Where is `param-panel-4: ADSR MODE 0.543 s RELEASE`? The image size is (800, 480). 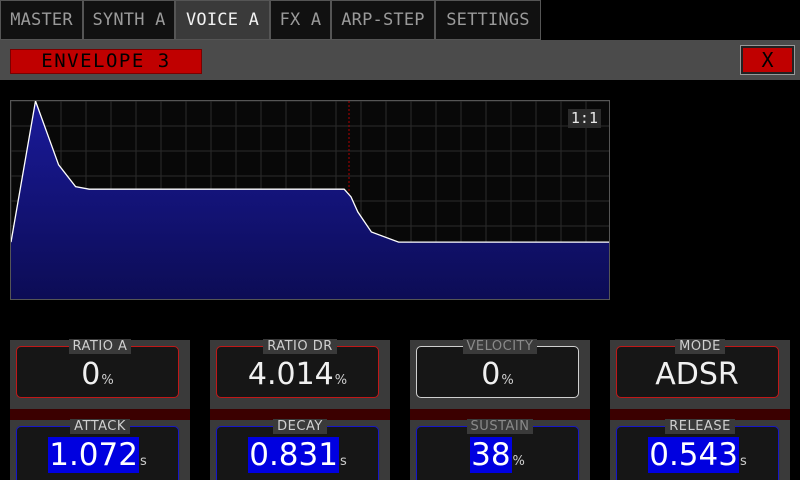 param-panel-4: ADSR MODE 0.543 s RELEASE is located at coordinates (700, 409).